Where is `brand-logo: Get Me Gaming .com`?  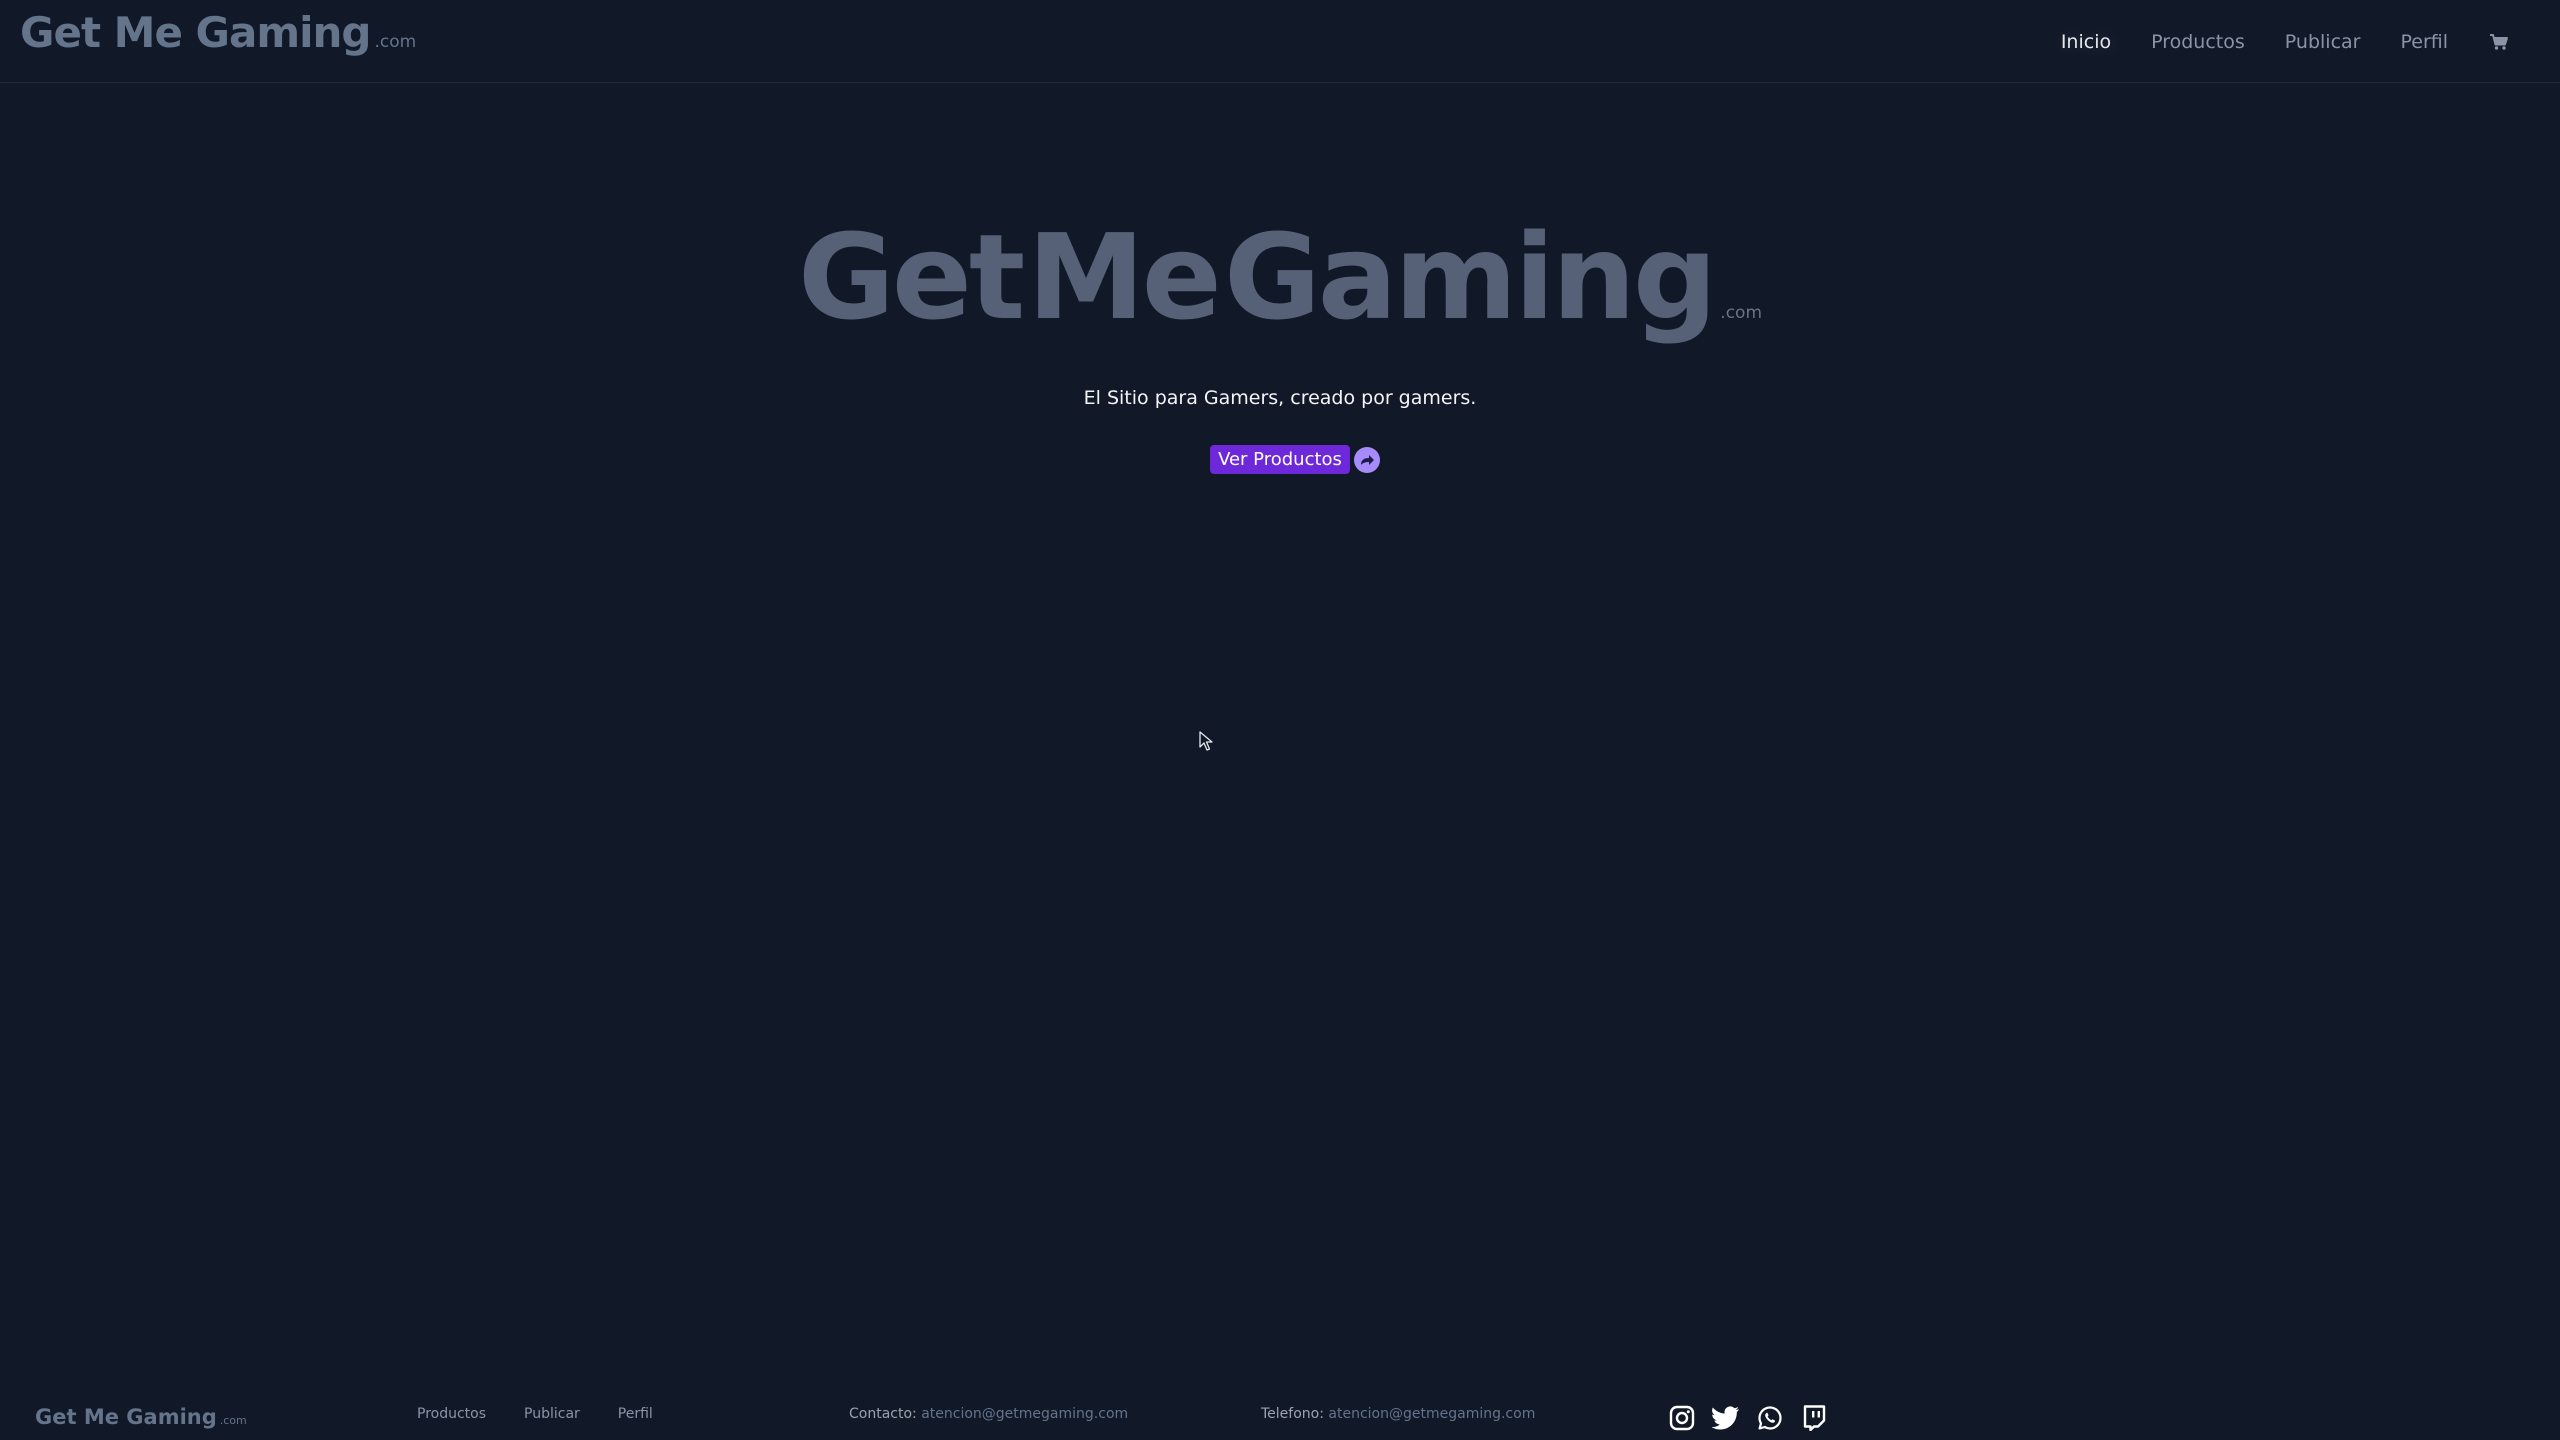
brand-logo: Get Me Gaming .com is located at coordinates (218, 32).